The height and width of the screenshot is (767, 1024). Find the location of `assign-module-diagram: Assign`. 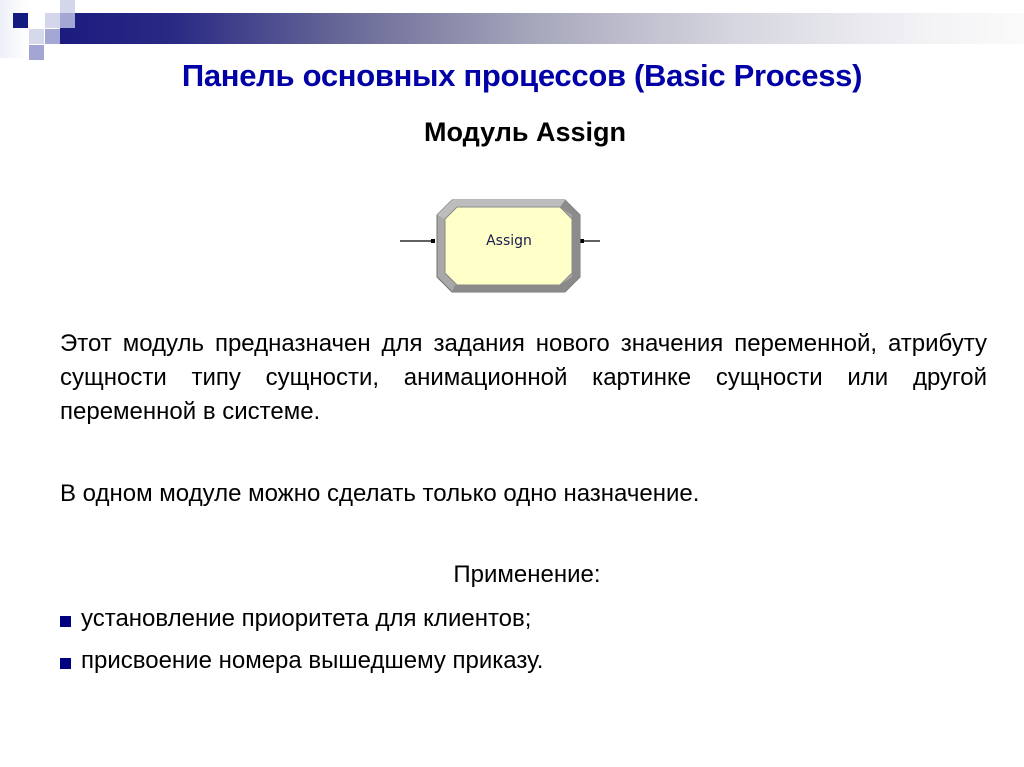

assign-module-diagram: Assign is located at coordinates (502, 245).